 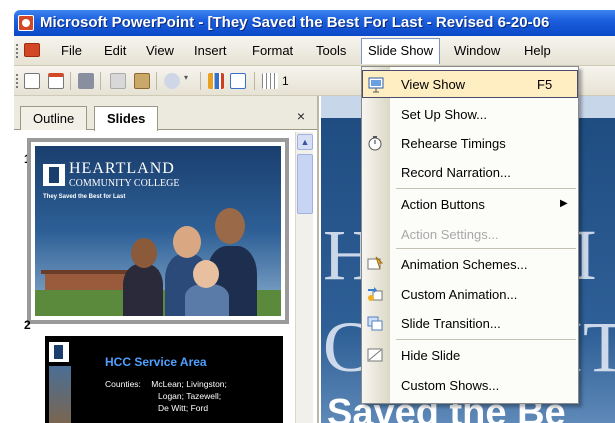 I want to click on scroll-up-icon: ▲, so click(x=305, y=142).